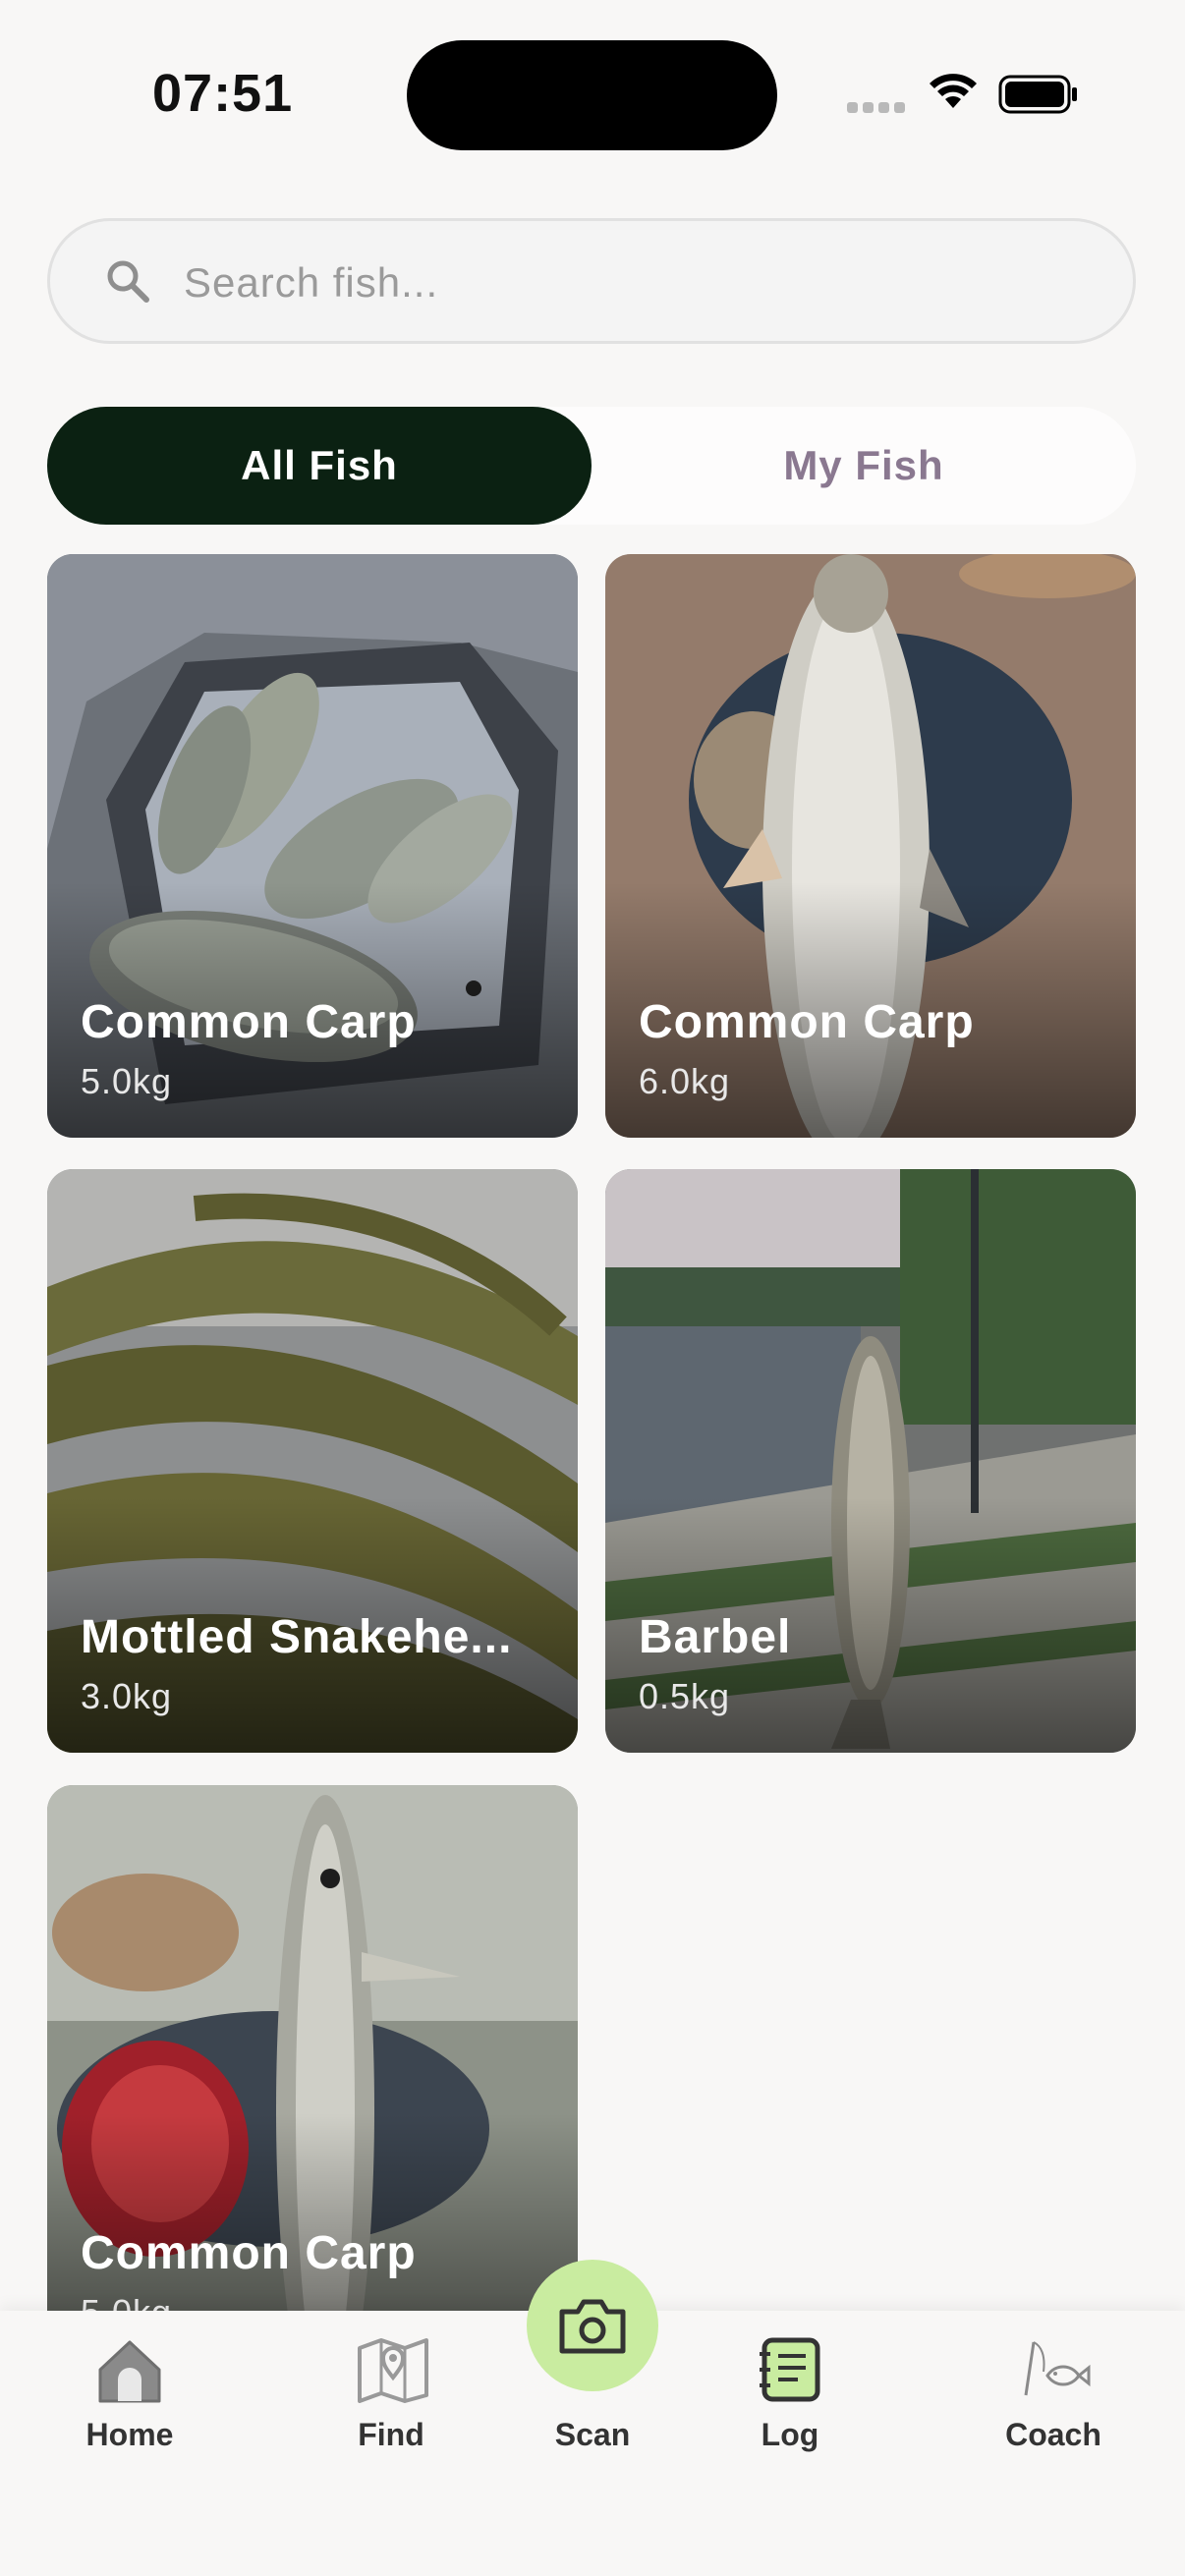  What do you see at coordinates (790, 2434) in the screenshot?
I see `nav-log-label: Log` at bounding box center [790, 2434].